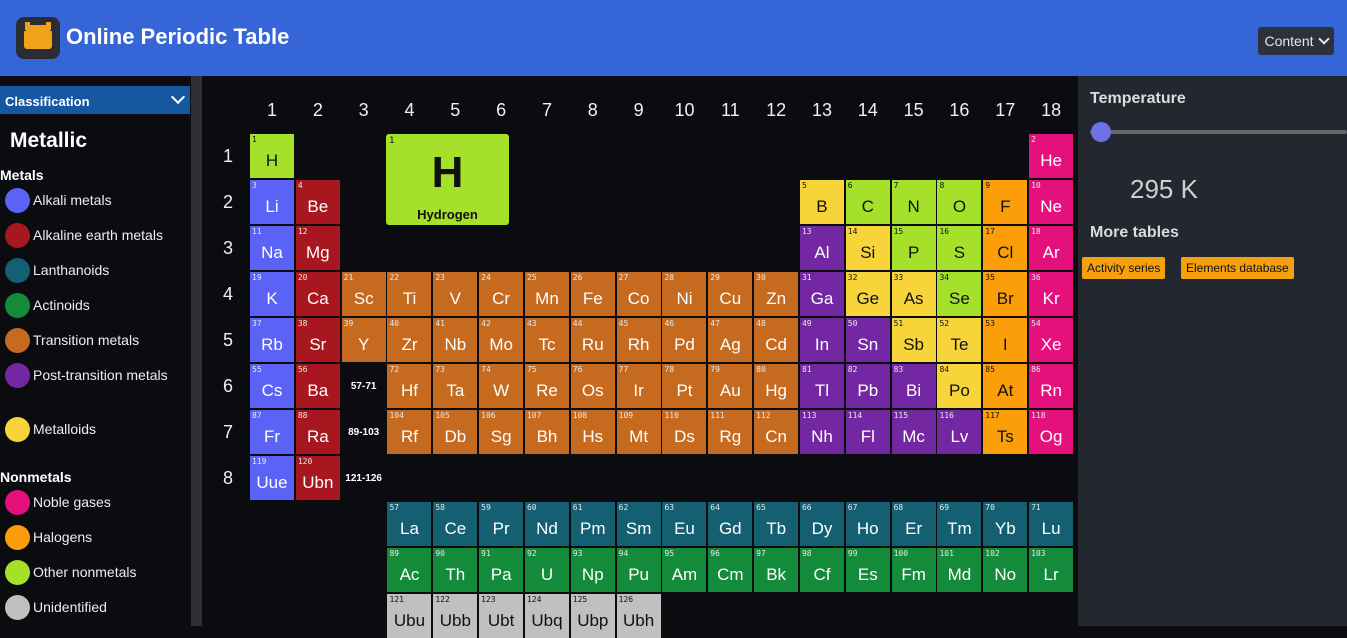 This screenshot has width=1347, height=638. What do you see at coordinates (363, 340) in the screenshot?
I see `element-y: 39 Y` at bounding box center [363, 340].